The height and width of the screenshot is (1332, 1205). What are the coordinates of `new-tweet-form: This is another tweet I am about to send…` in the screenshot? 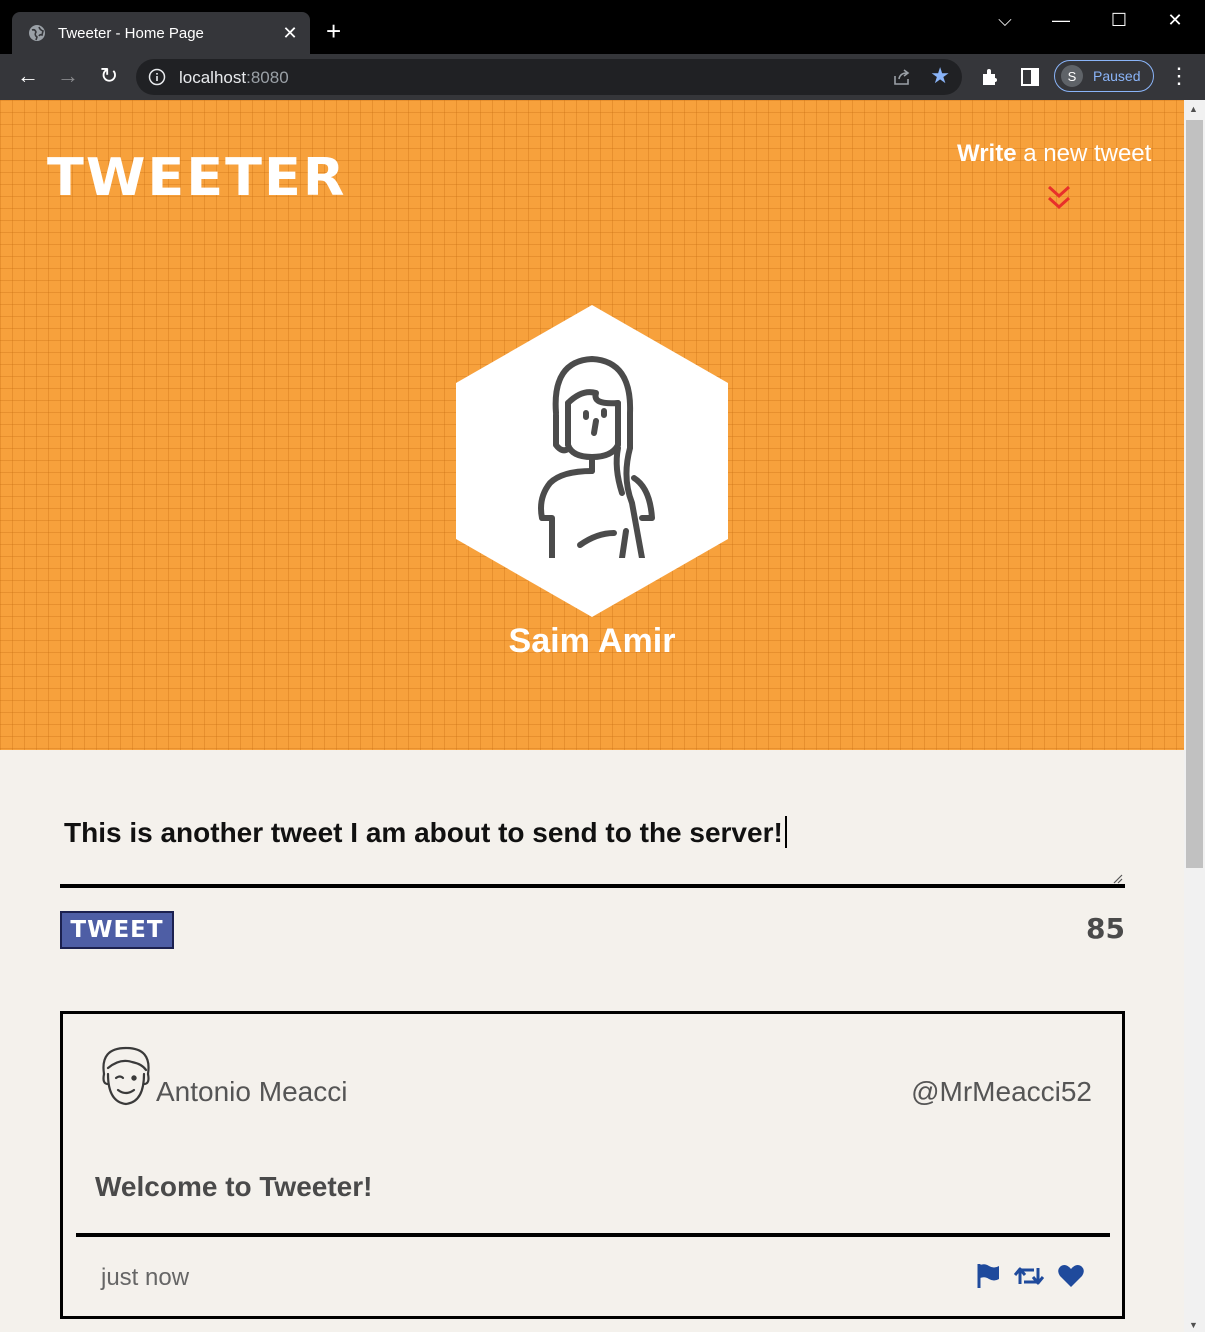 It's located at (592, 874).